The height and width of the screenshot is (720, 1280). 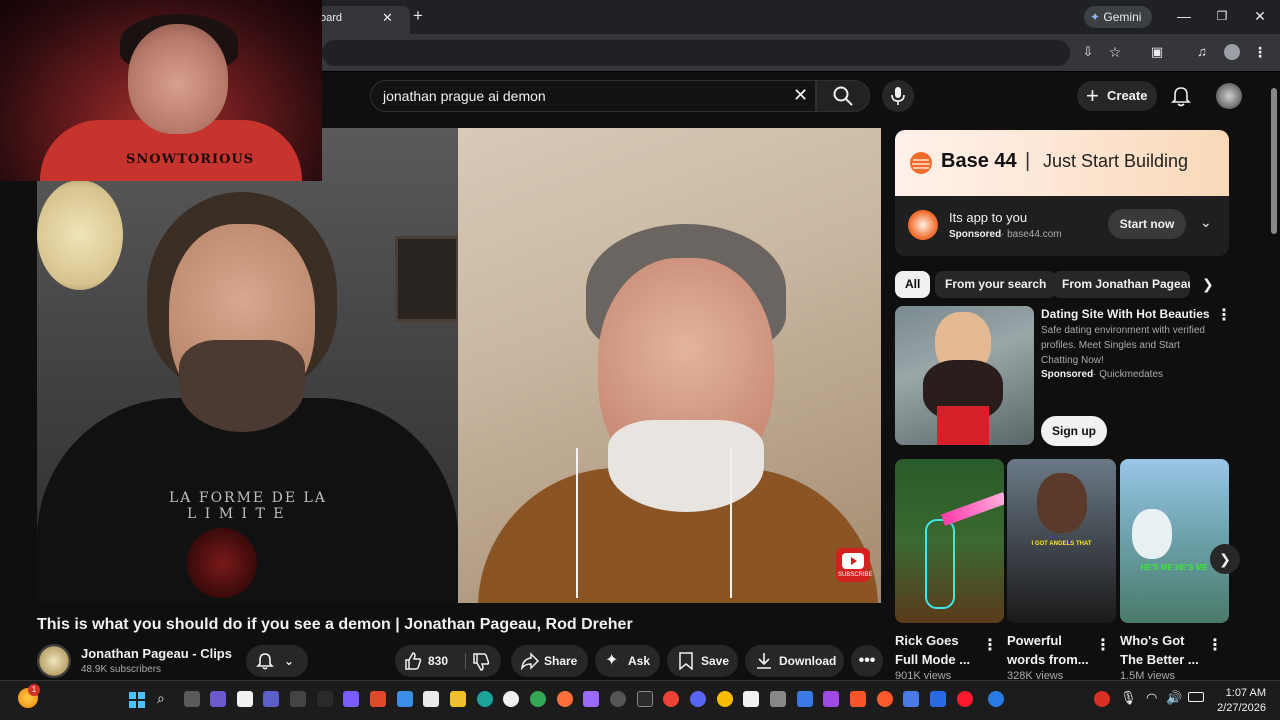 What do you see at coordinates (511, 699) in the screenshot?
I see `chatgpt-icon` at bounding box center [511, 699].